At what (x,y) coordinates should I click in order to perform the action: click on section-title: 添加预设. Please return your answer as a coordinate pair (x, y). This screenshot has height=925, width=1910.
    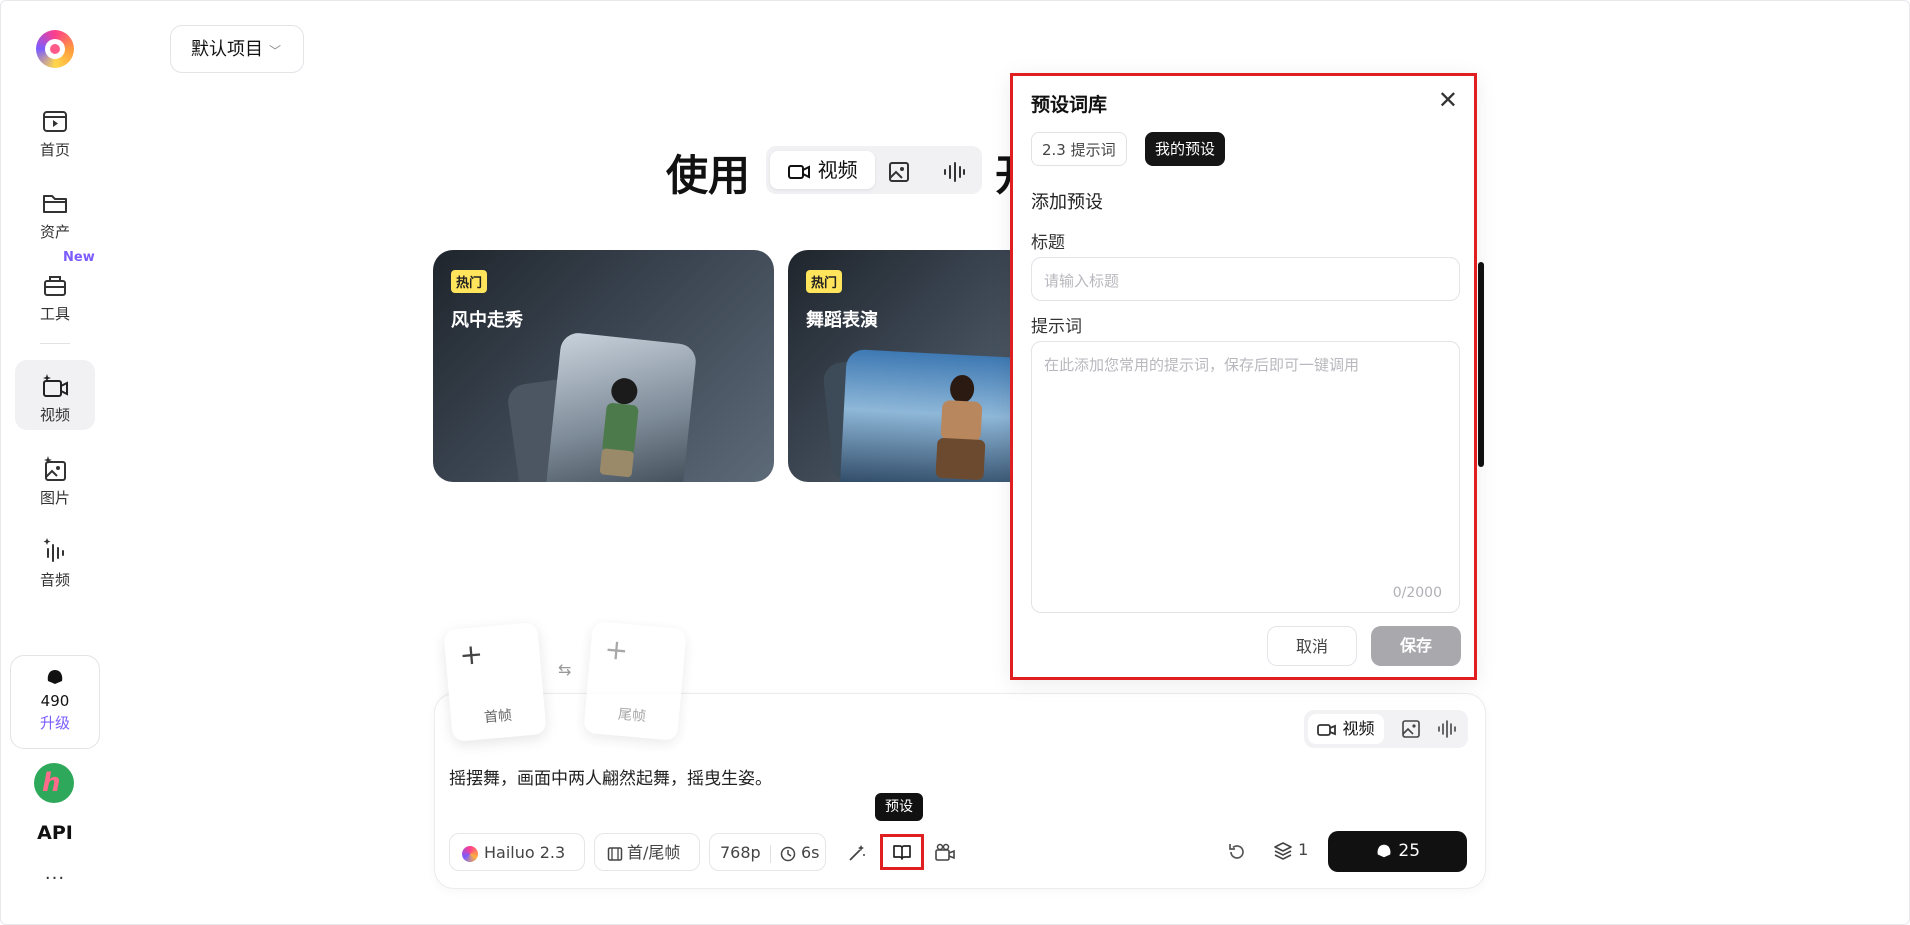
    Looking at the image, I should click on (1067, 202).